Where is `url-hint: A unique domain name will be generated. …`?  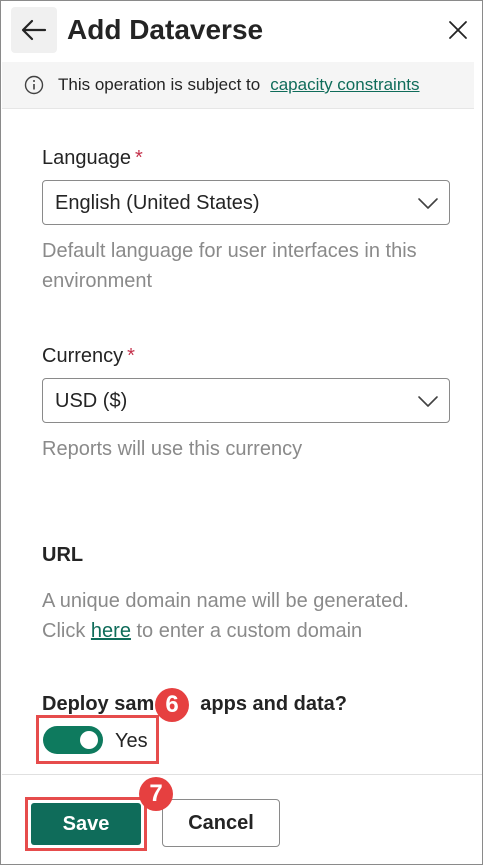 url-hint: A unique domain name will be generated. … is located at coordinates (252, 616).